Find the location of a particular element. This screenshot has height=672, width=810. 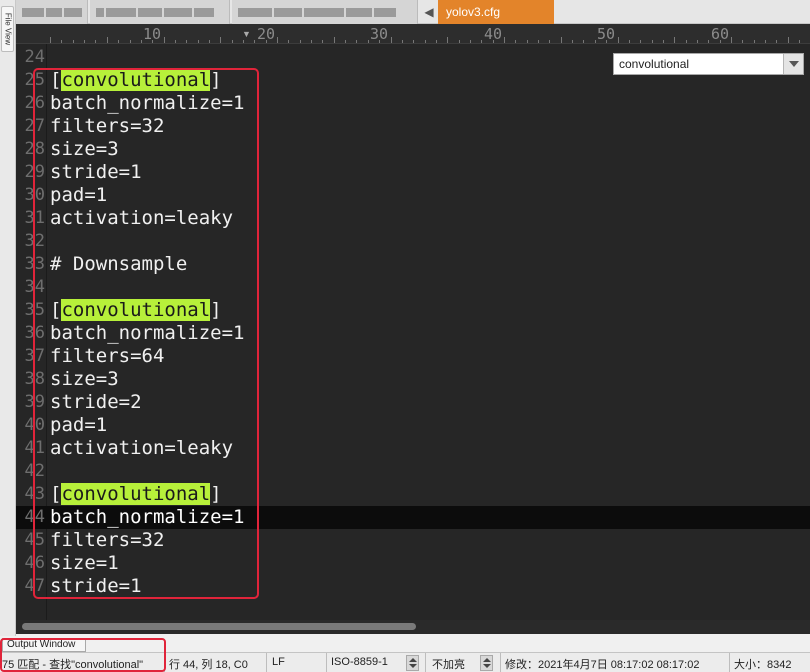

tab-scroll-left-icon: ◀ is located at coordinates (429, 12).